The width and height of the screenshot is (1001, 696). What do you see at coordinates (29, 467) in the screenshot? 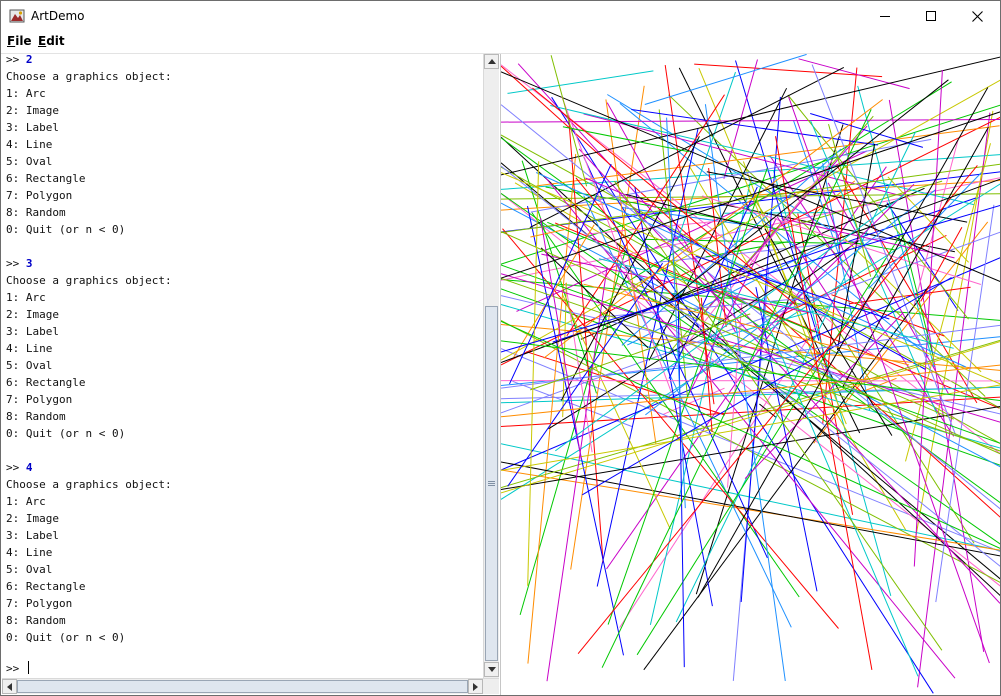
I see `console-entry-value: 4` at bounding box center [29, 467].